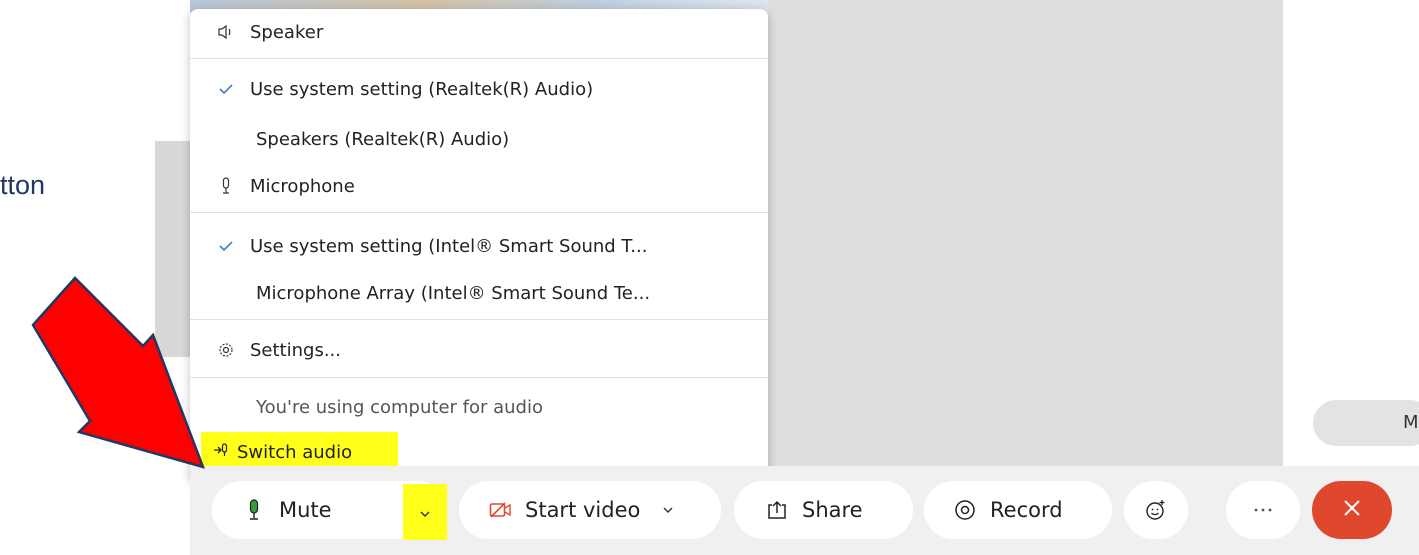 The height and width of the screenshot is (555, 1419). I want to click on close-icon, so click(1352, 510).